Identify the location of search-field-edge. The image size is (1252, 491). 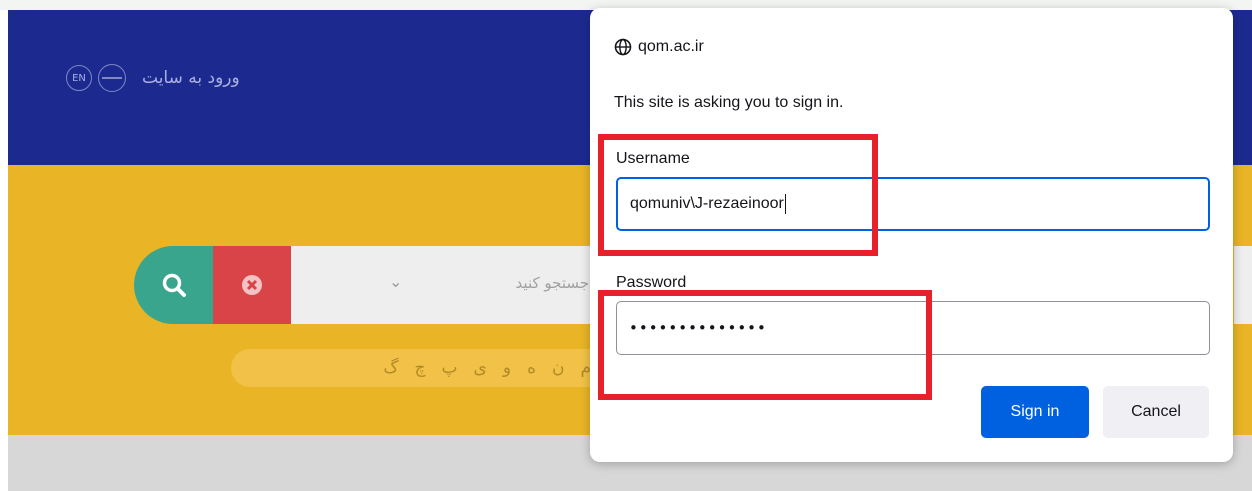
(1243, 285).